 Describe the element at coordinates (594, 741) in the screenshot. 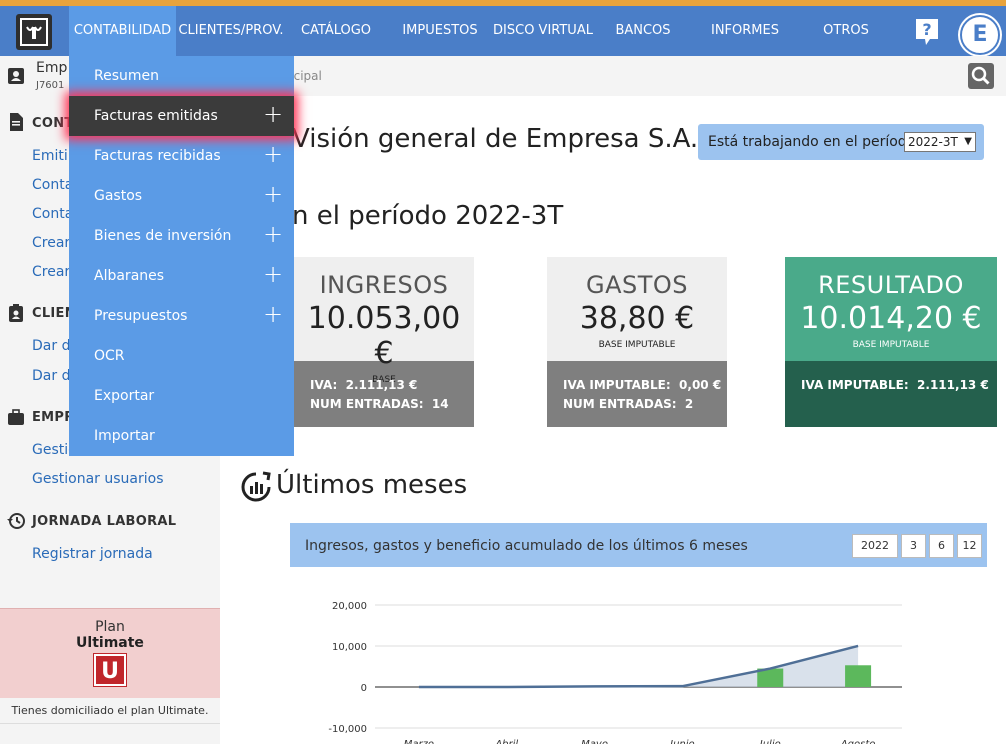

I see `x-tick-label: Mayo` at that location.